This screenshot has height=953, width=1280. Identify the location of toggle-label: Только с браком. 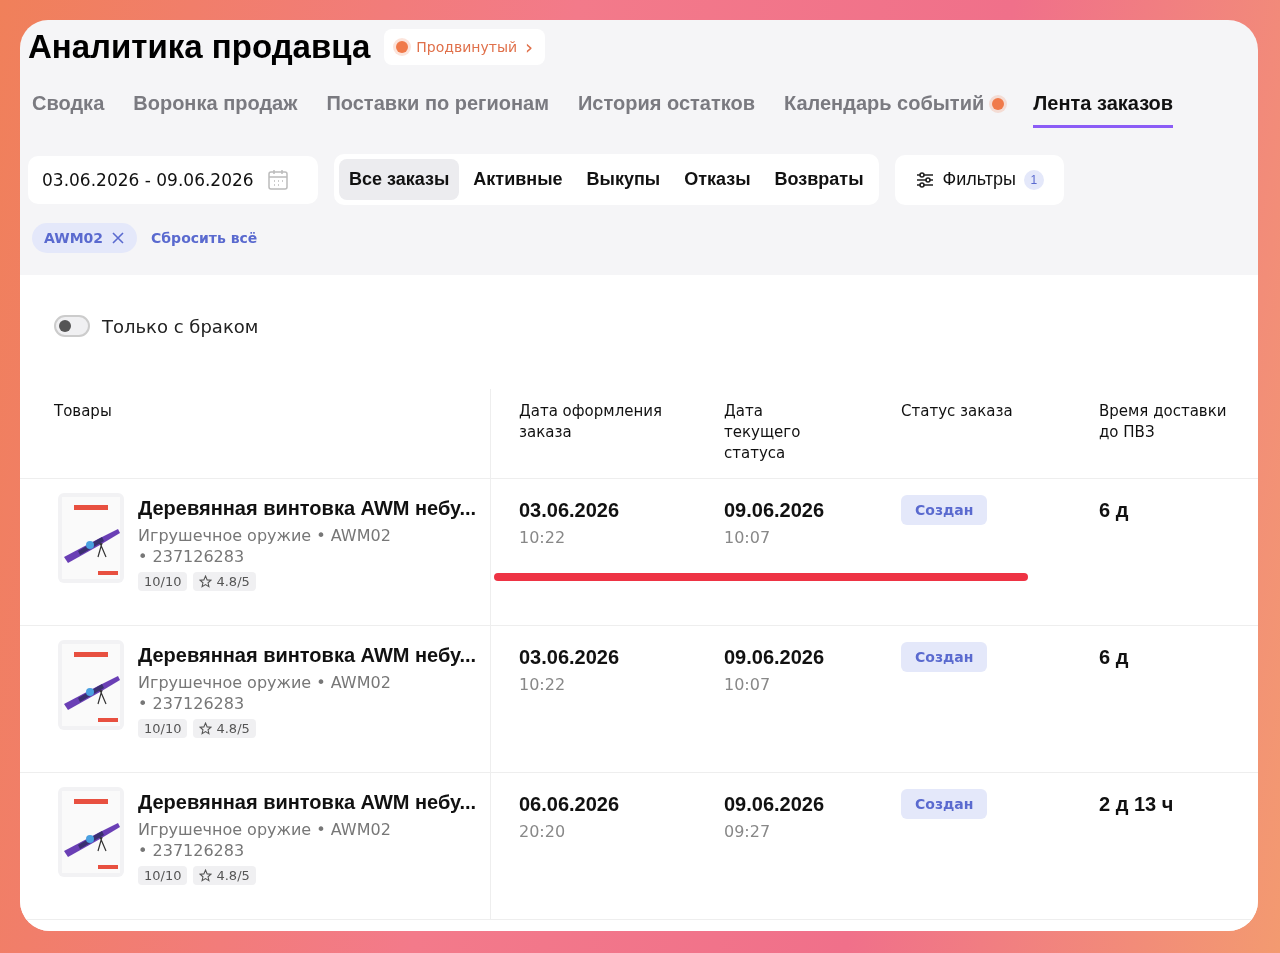
(180, 326).